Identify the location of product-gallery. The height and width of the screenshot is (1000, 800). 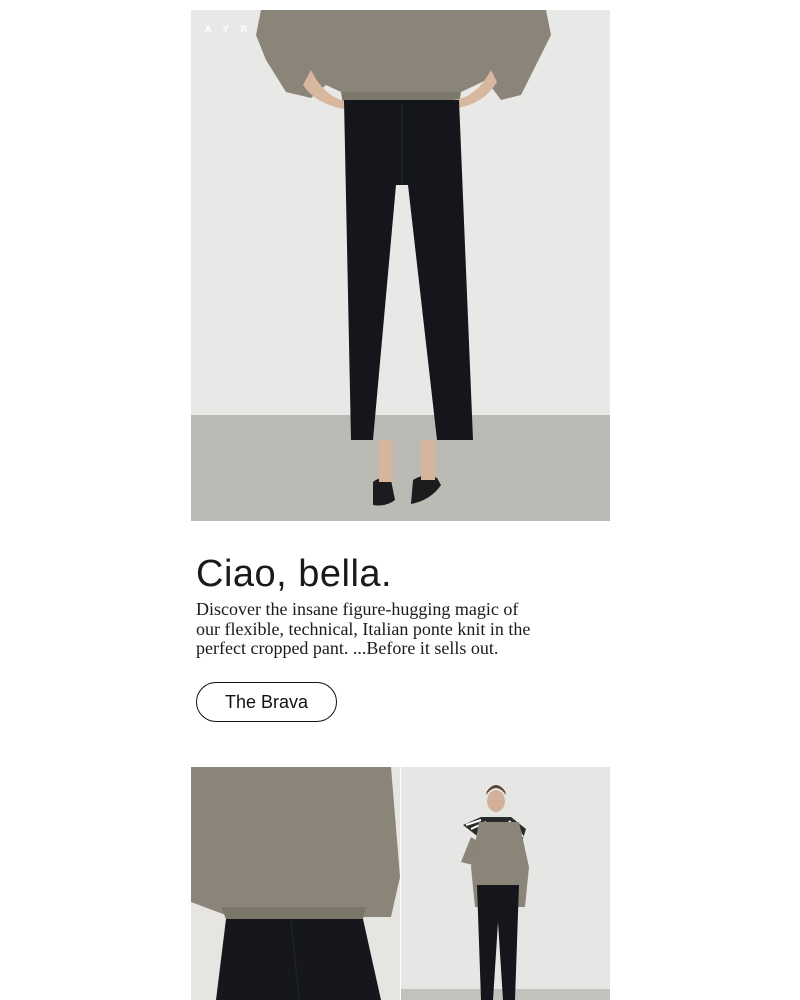
(400, 883).